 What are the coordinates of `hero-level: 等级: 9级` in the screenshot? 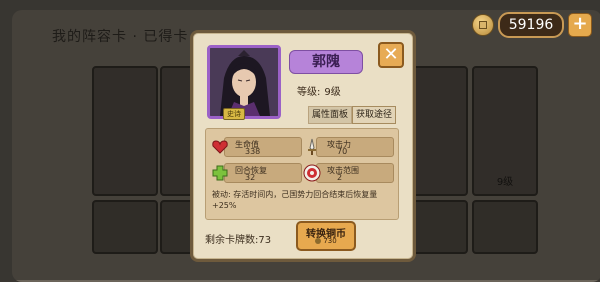 It's located at (319, 90).